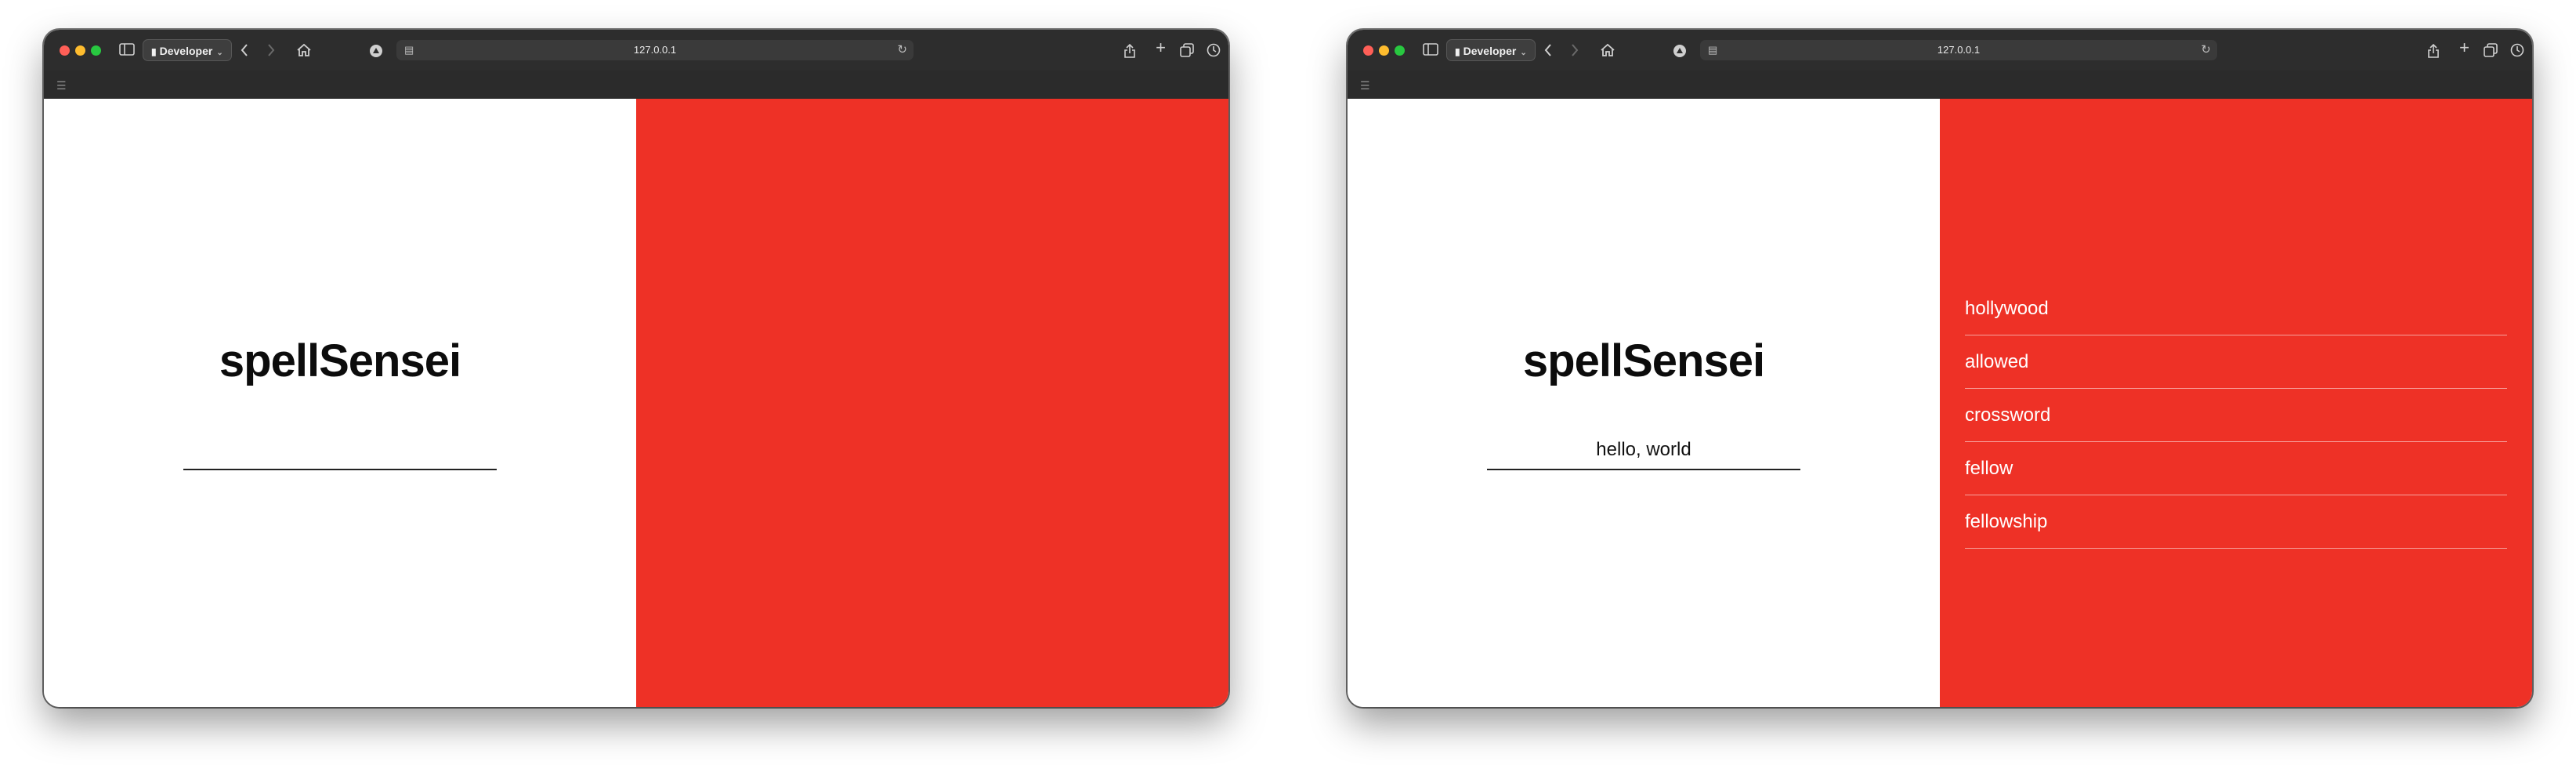 The height and width of the screenshot is (765, 2576). What do you see at coordinates (2236, 362) in the screenshot?
I see `suggestion-item: allowed` at bounding box center [2236, 362].